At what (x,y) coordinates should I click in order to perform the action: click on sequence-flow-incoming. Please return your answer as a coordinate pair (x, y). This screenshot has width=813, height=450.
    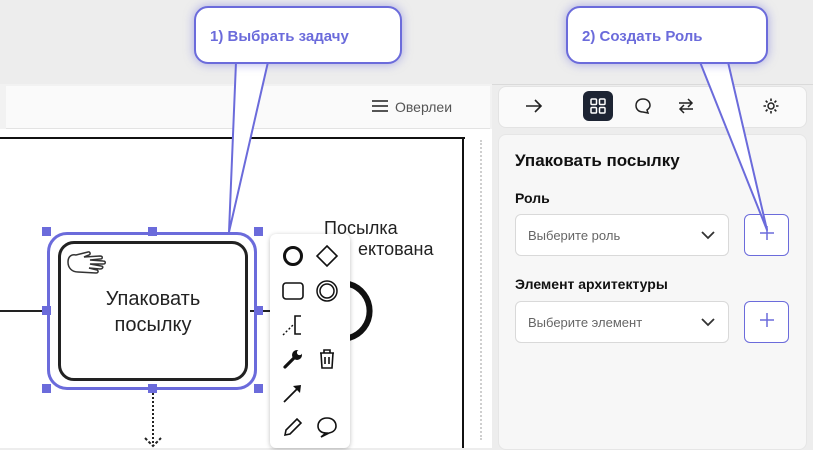
    Looking at the image, I should click on (23, 311).